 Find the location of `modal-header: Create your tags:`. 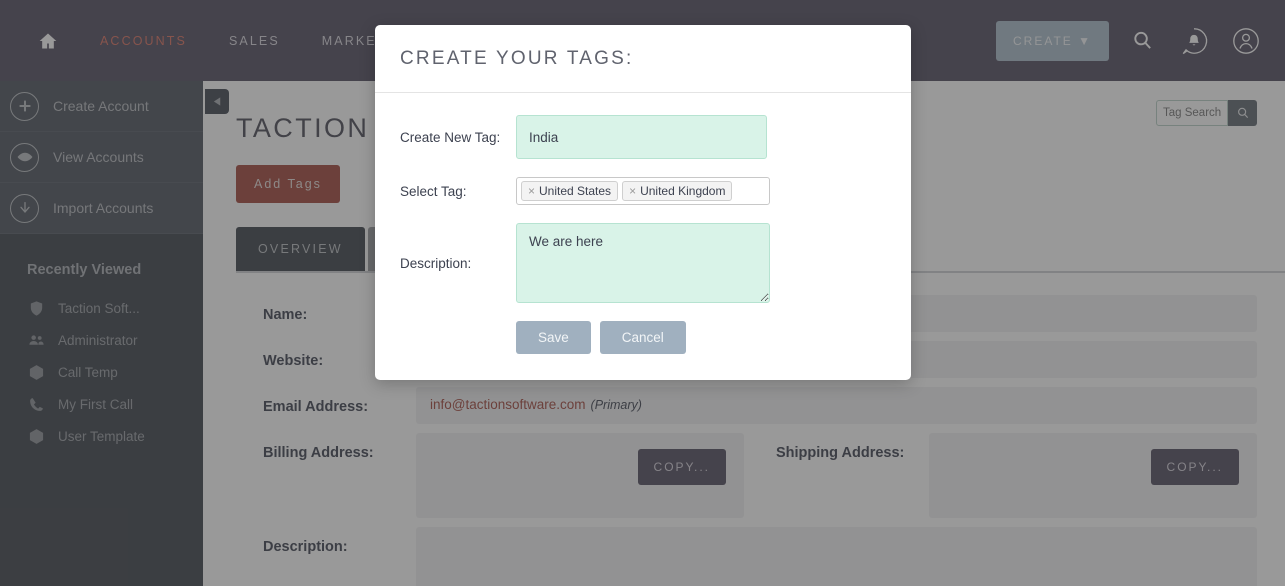

modal-header: Create your tags: is located at coordinates (643, 59).